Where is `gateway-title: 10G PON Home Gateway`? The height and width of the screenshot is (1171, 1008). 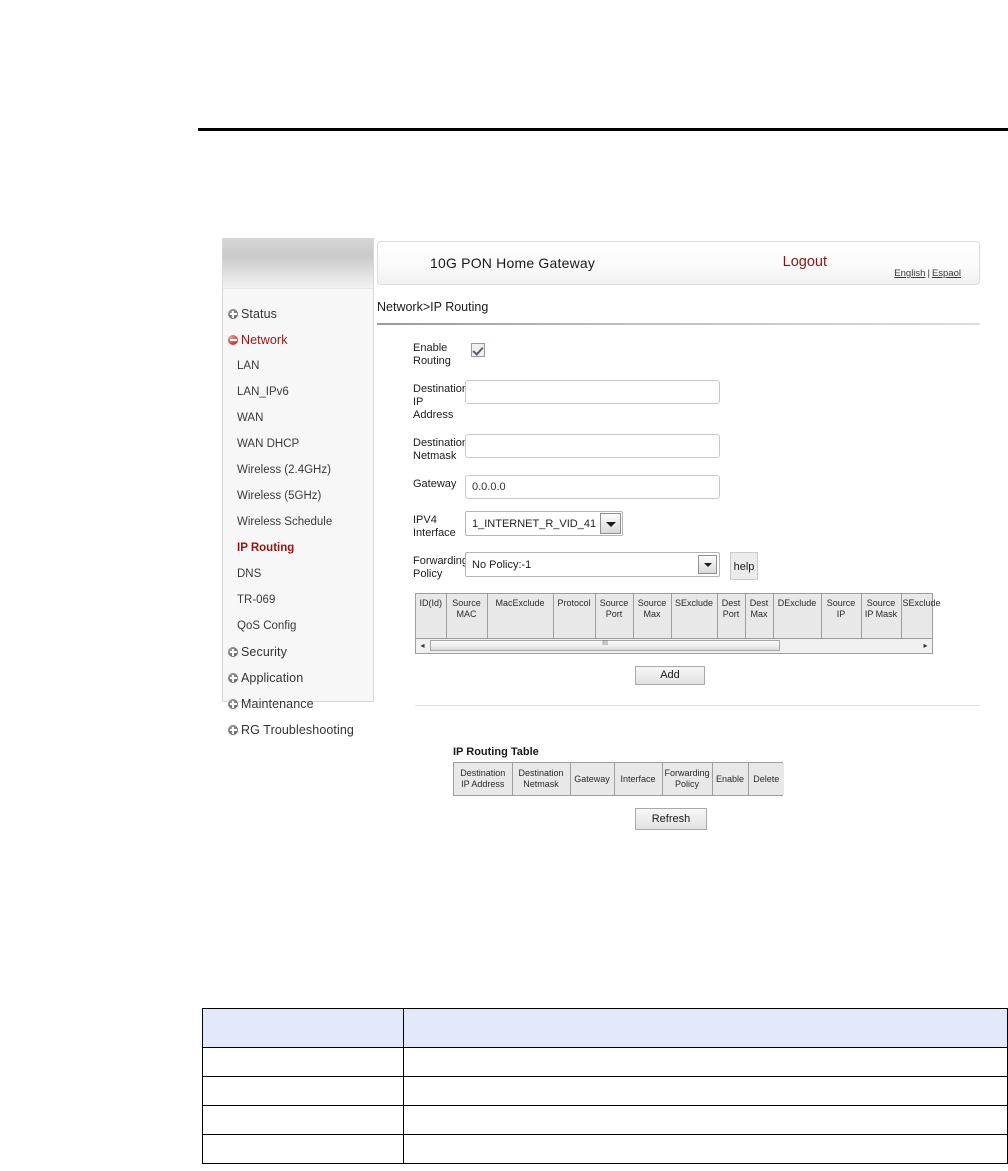 gateway-title: 10G PON Home Gateway is located at coordinates (513, 263).